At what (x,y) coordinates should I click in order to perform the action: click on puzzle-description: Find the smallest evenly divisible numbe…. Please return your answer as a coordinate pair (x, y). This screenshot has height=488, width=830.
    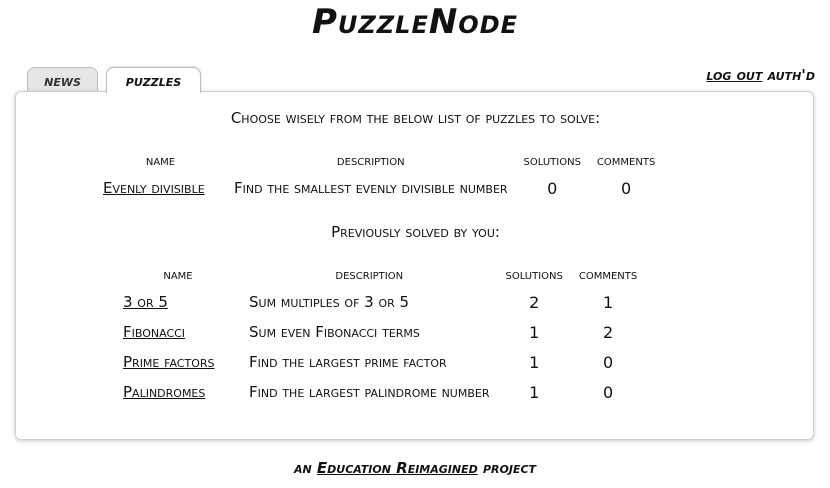
    Looking at the image, I should click on (371, 188).